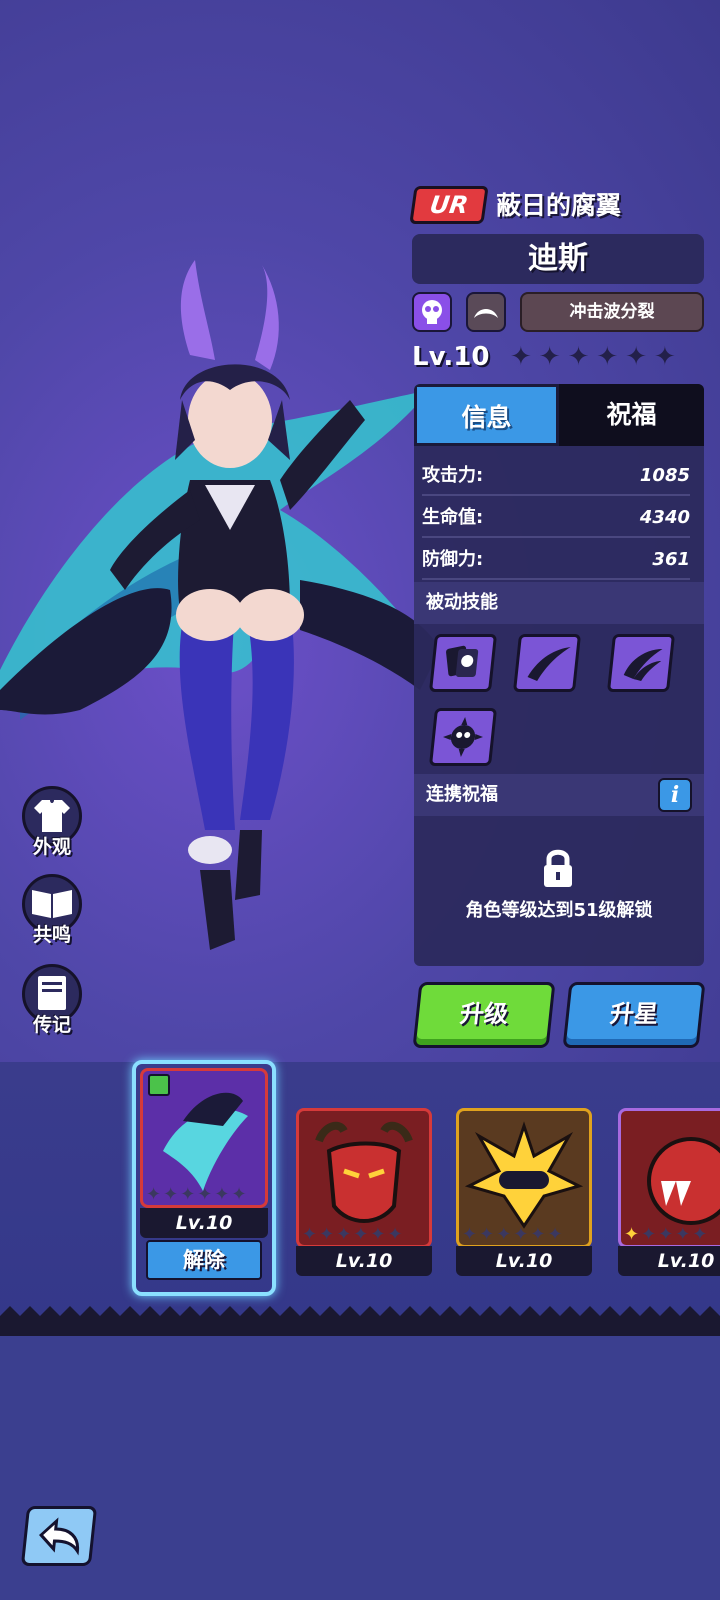  I want to click on side-button-label: 共鸣, so click(51, 935).